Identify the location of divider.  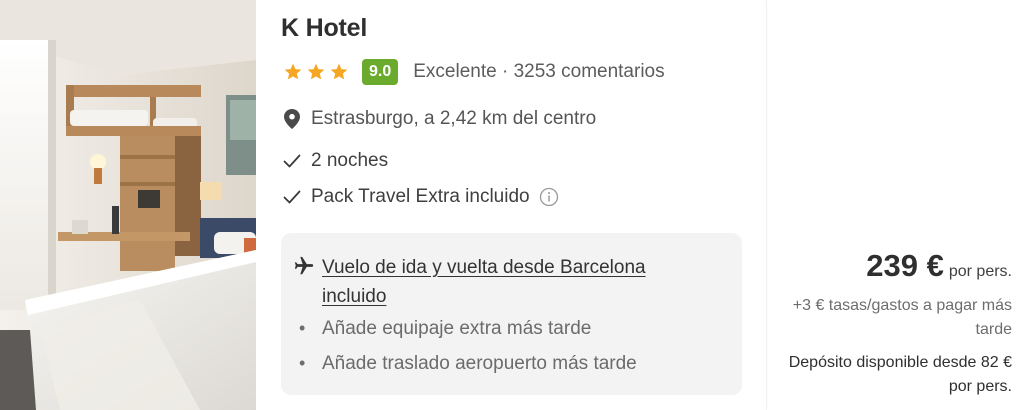
(766, 205).